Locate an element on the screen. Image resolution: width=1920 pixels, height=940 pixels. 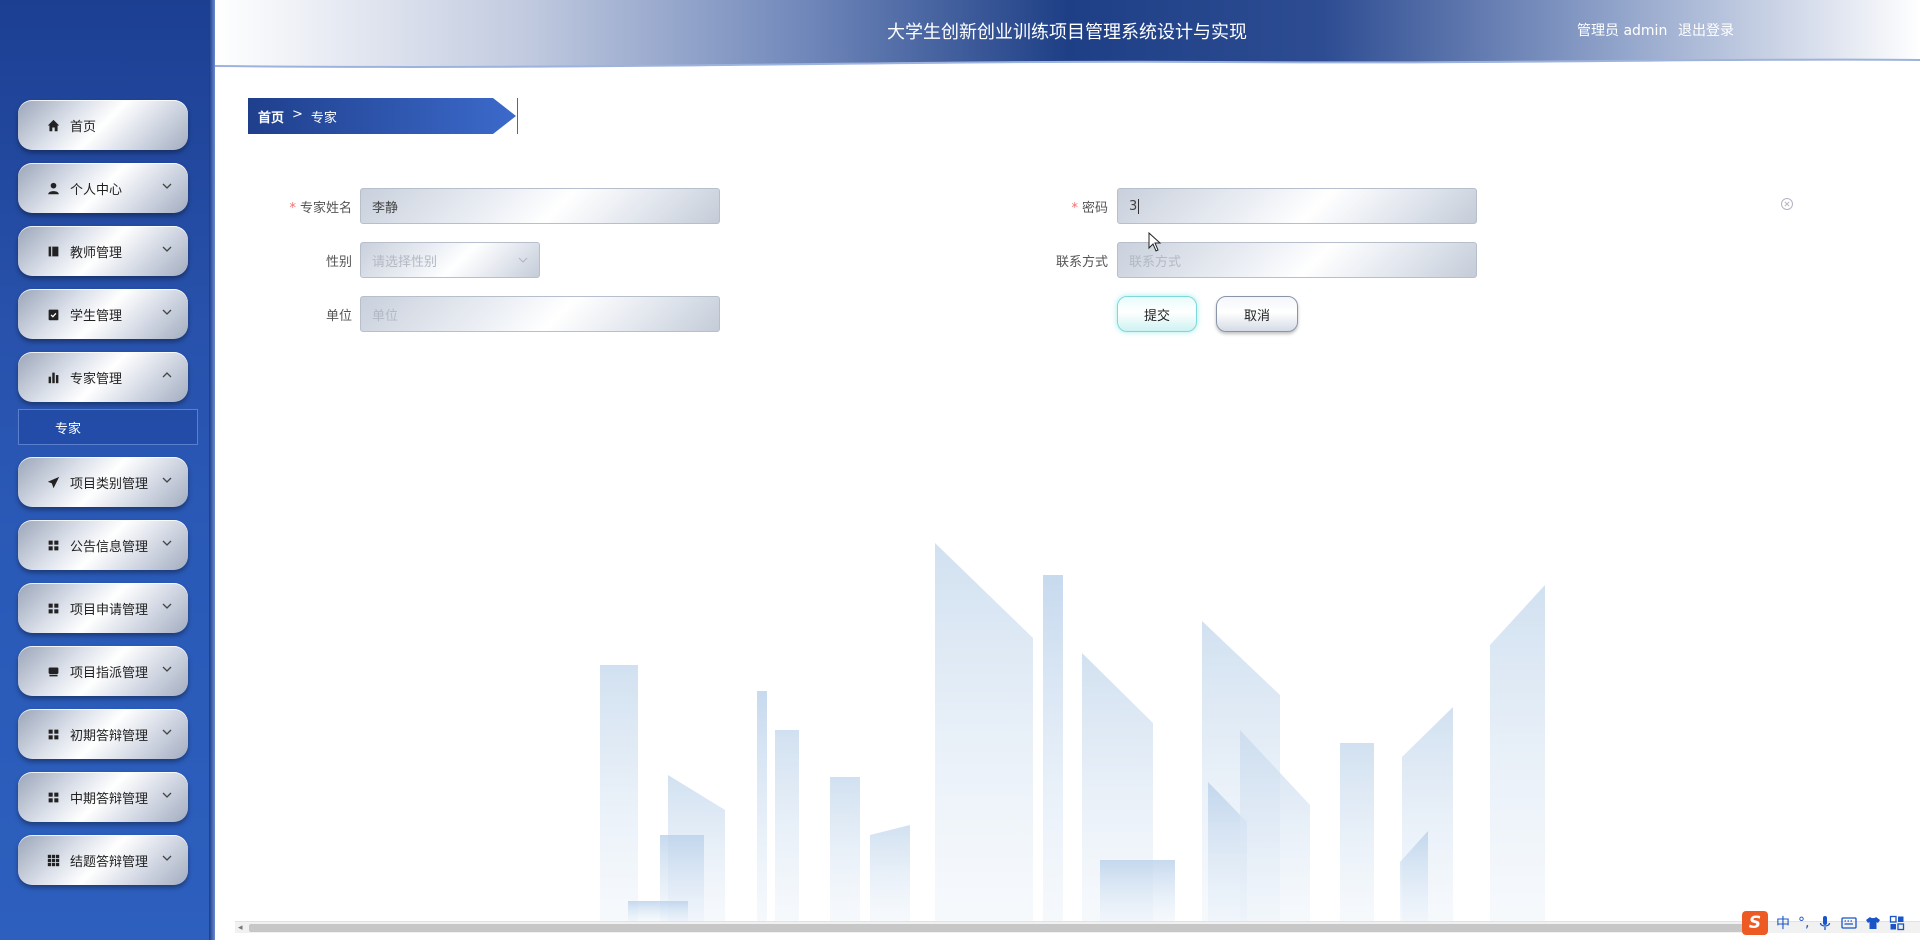
gender-select: 请选择性别 is located at coordinates (450, 260).